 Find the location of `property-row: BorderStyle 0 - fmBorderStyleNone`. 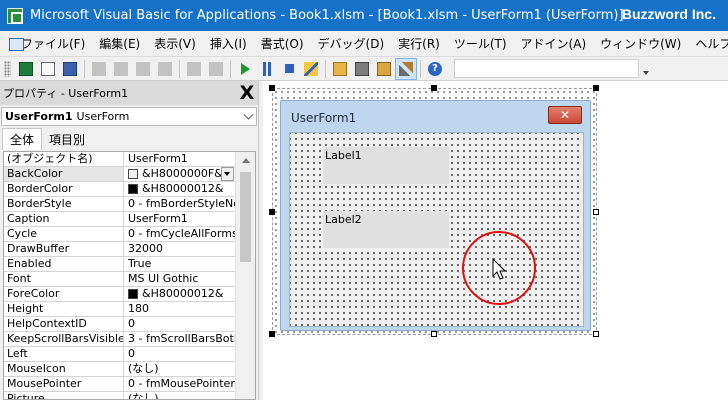

property-row: BorderStyle 0 - fmBorderStyleNone is located at coordinates (129, 204).